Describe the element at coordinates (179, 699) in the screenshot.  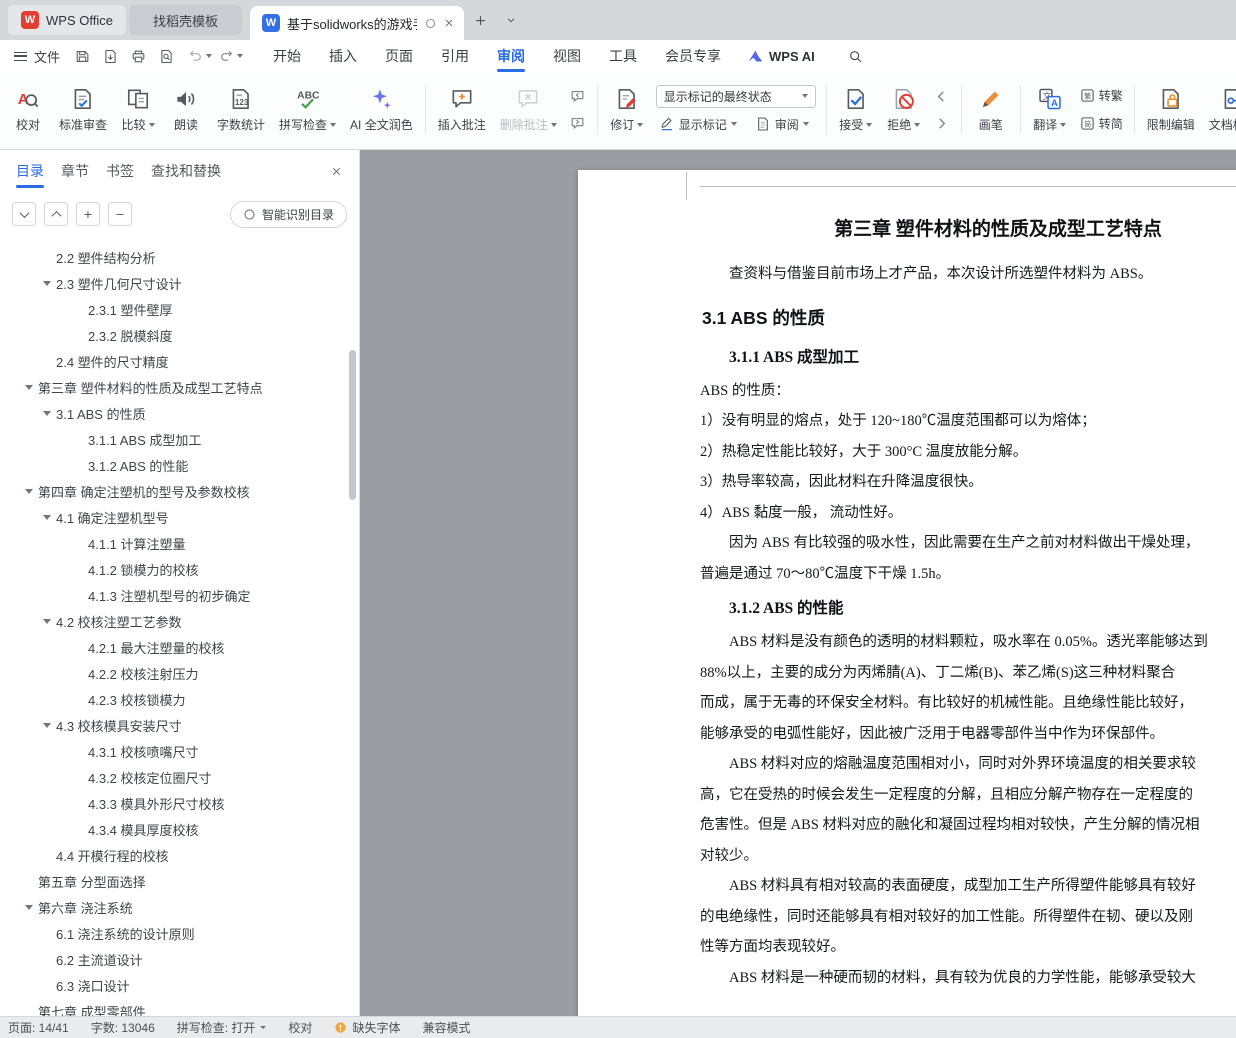
I see `toc-item: 4.2.3 校核锁模力` at that location.